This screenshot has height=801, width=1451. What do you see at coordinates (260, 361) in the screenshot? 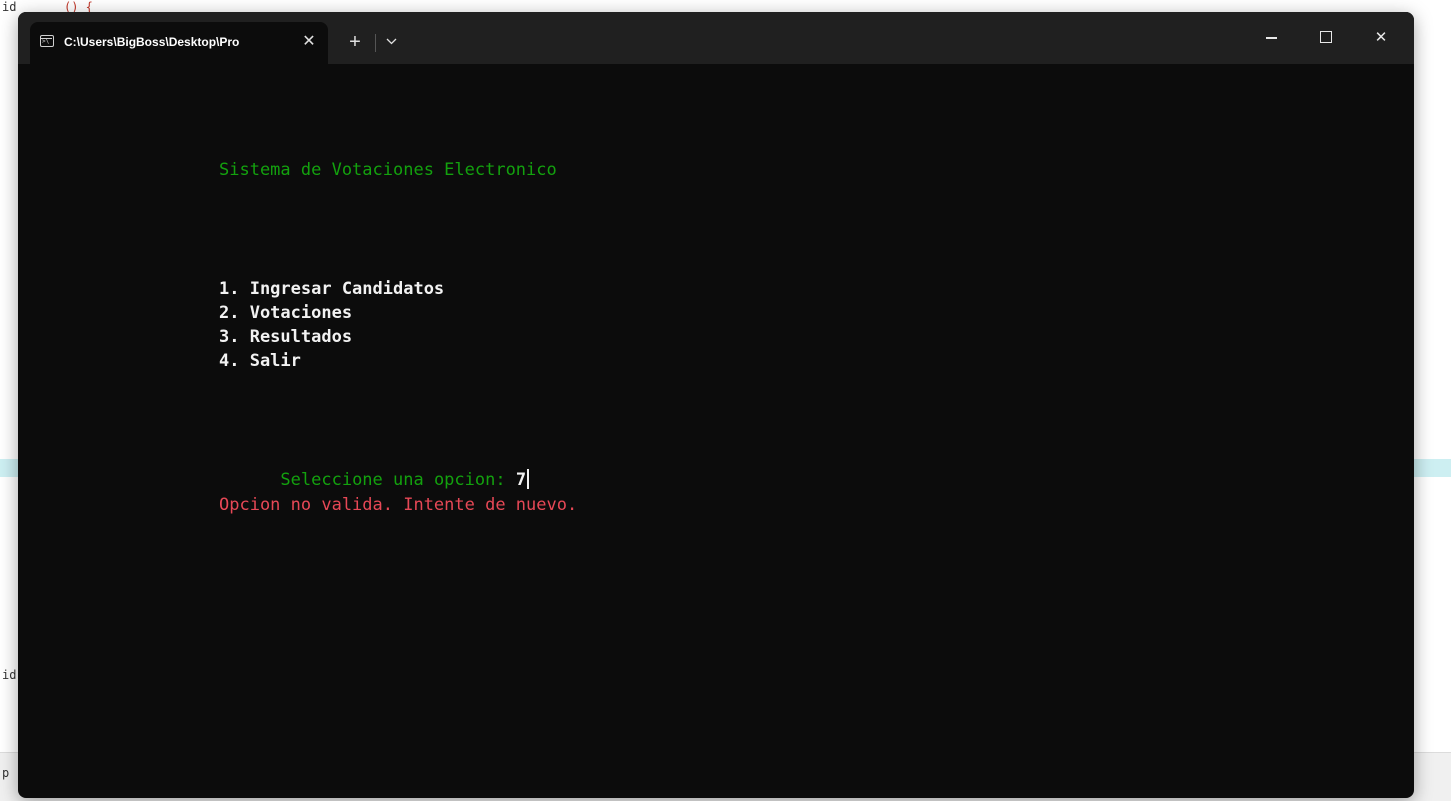
I see `menu-item-4: 4. Salir` at bounding box center [260, 361].